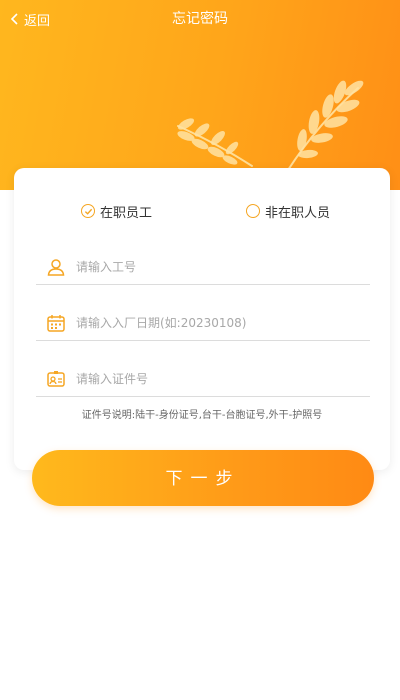 This screenshot has height=700, width=400. I want to click on user-icon, so click(56, 267).